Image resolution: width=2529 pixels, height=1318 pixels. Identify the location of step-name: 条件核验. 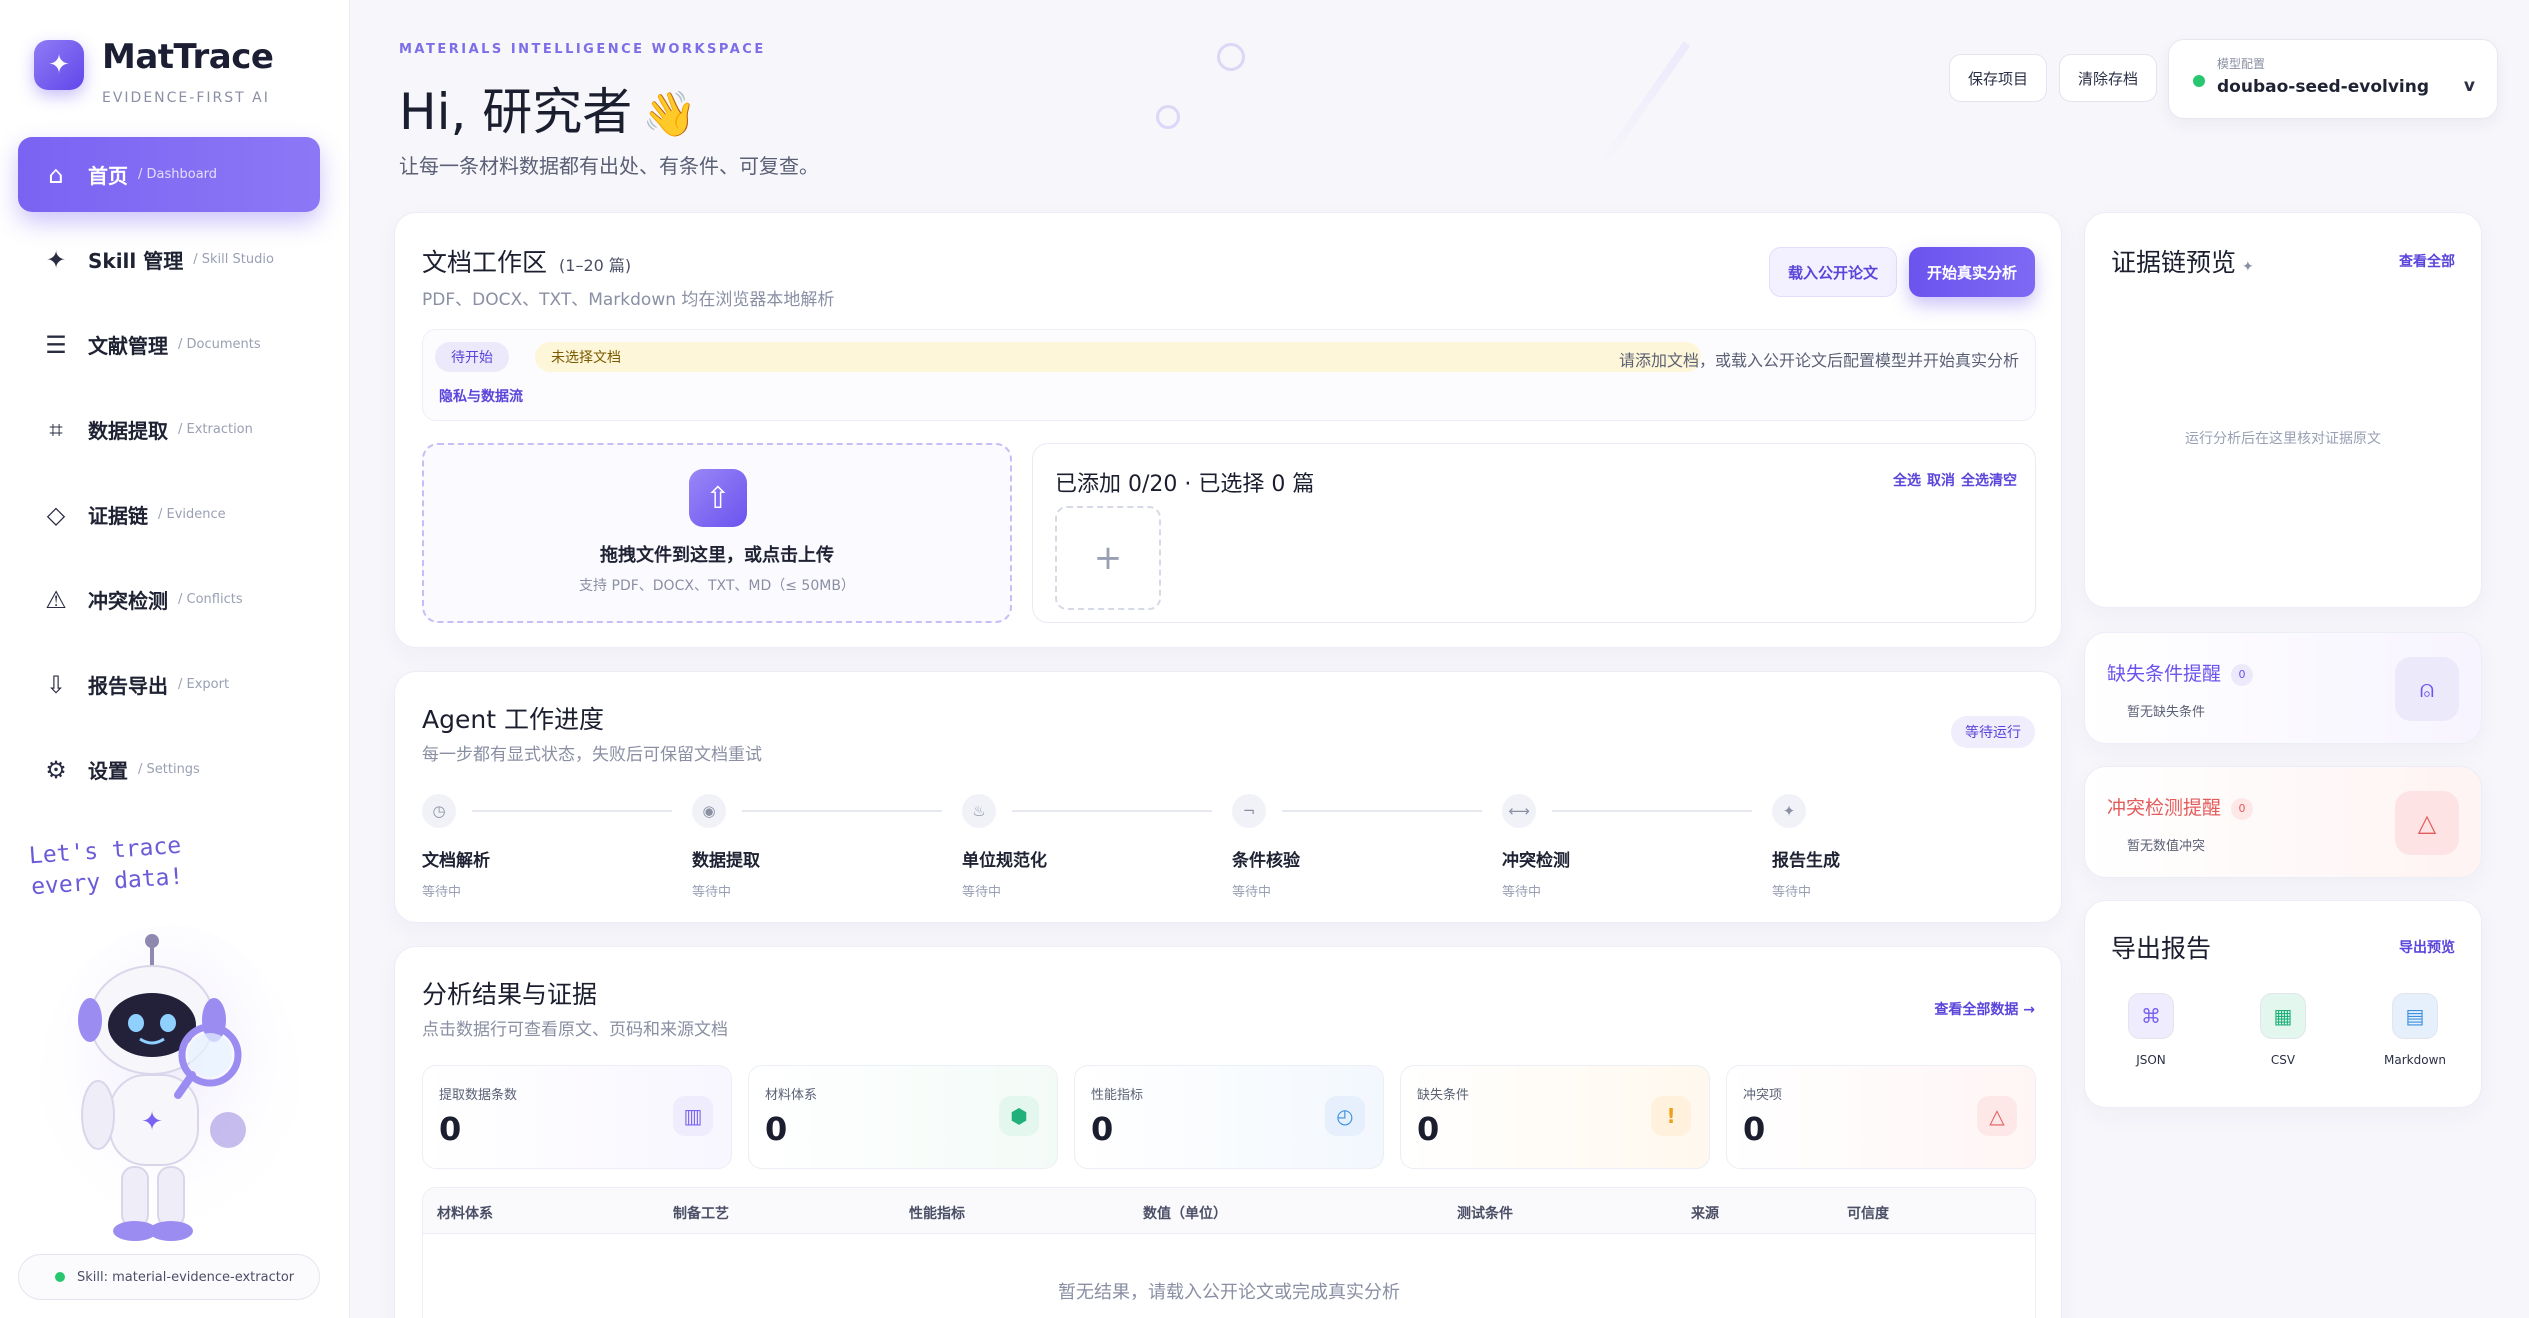
(1266, 861).